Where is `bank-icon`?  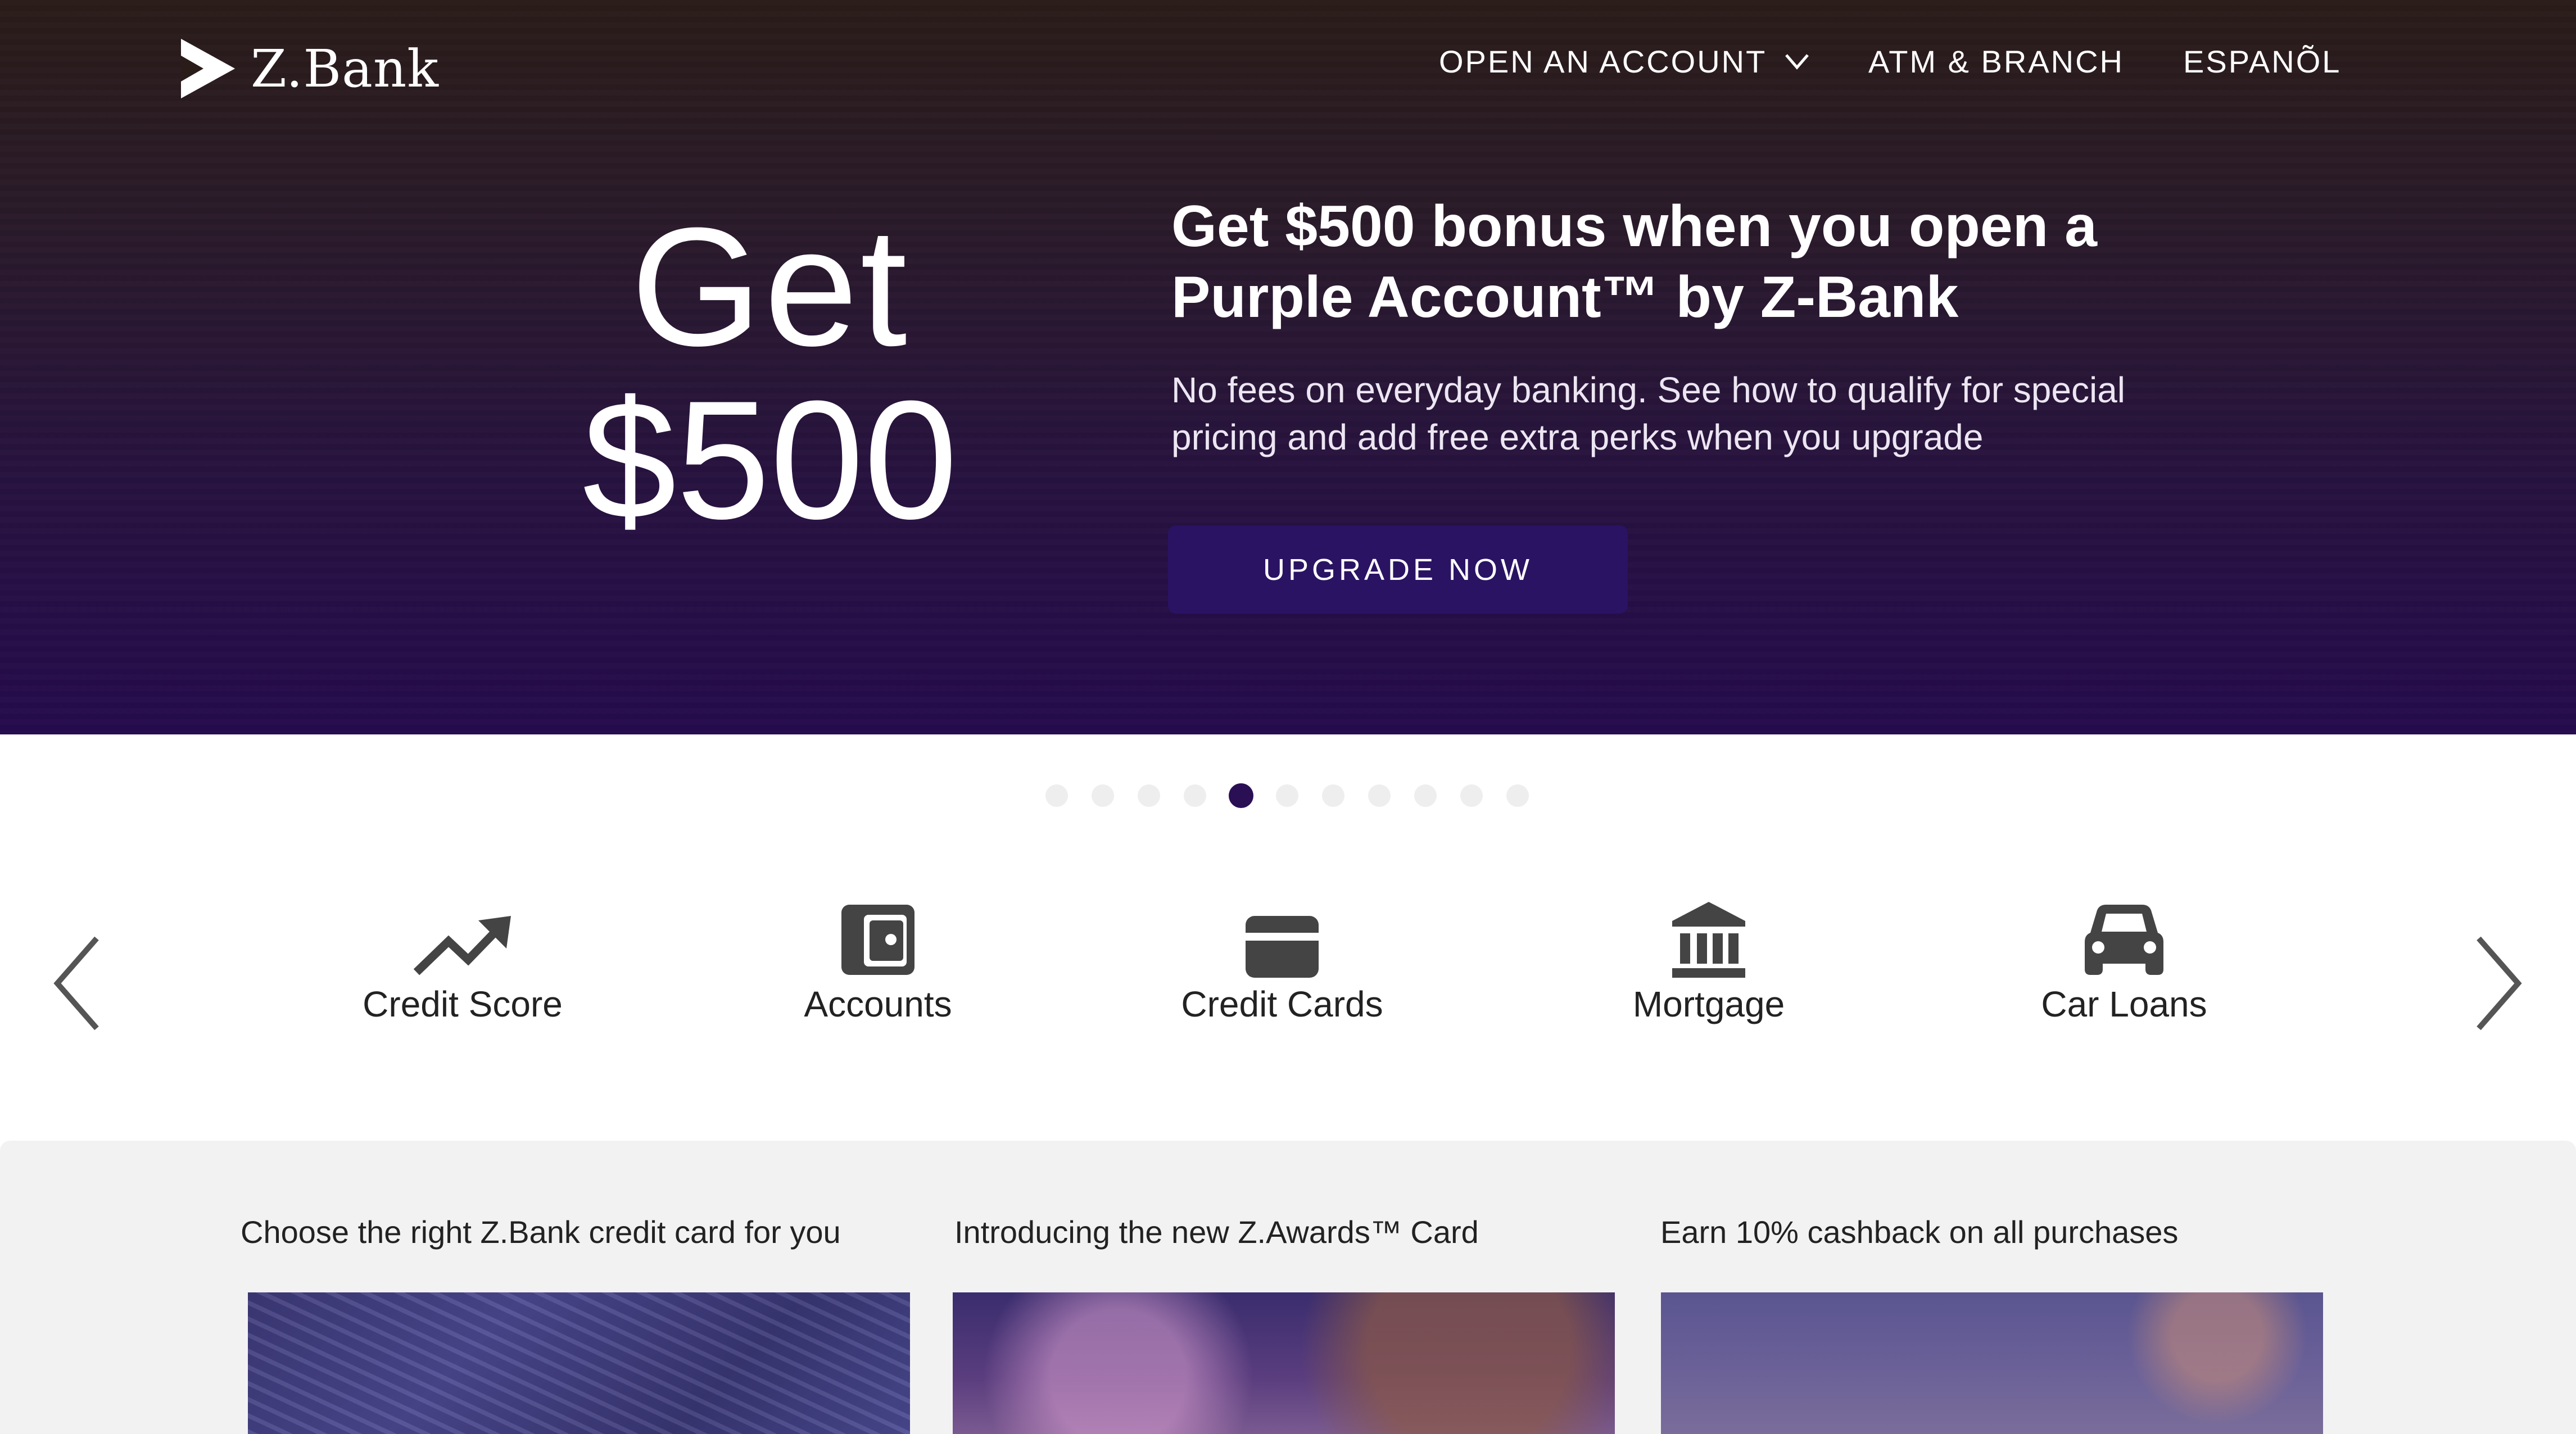
bank-icon is located at coordinates (1708, 940).